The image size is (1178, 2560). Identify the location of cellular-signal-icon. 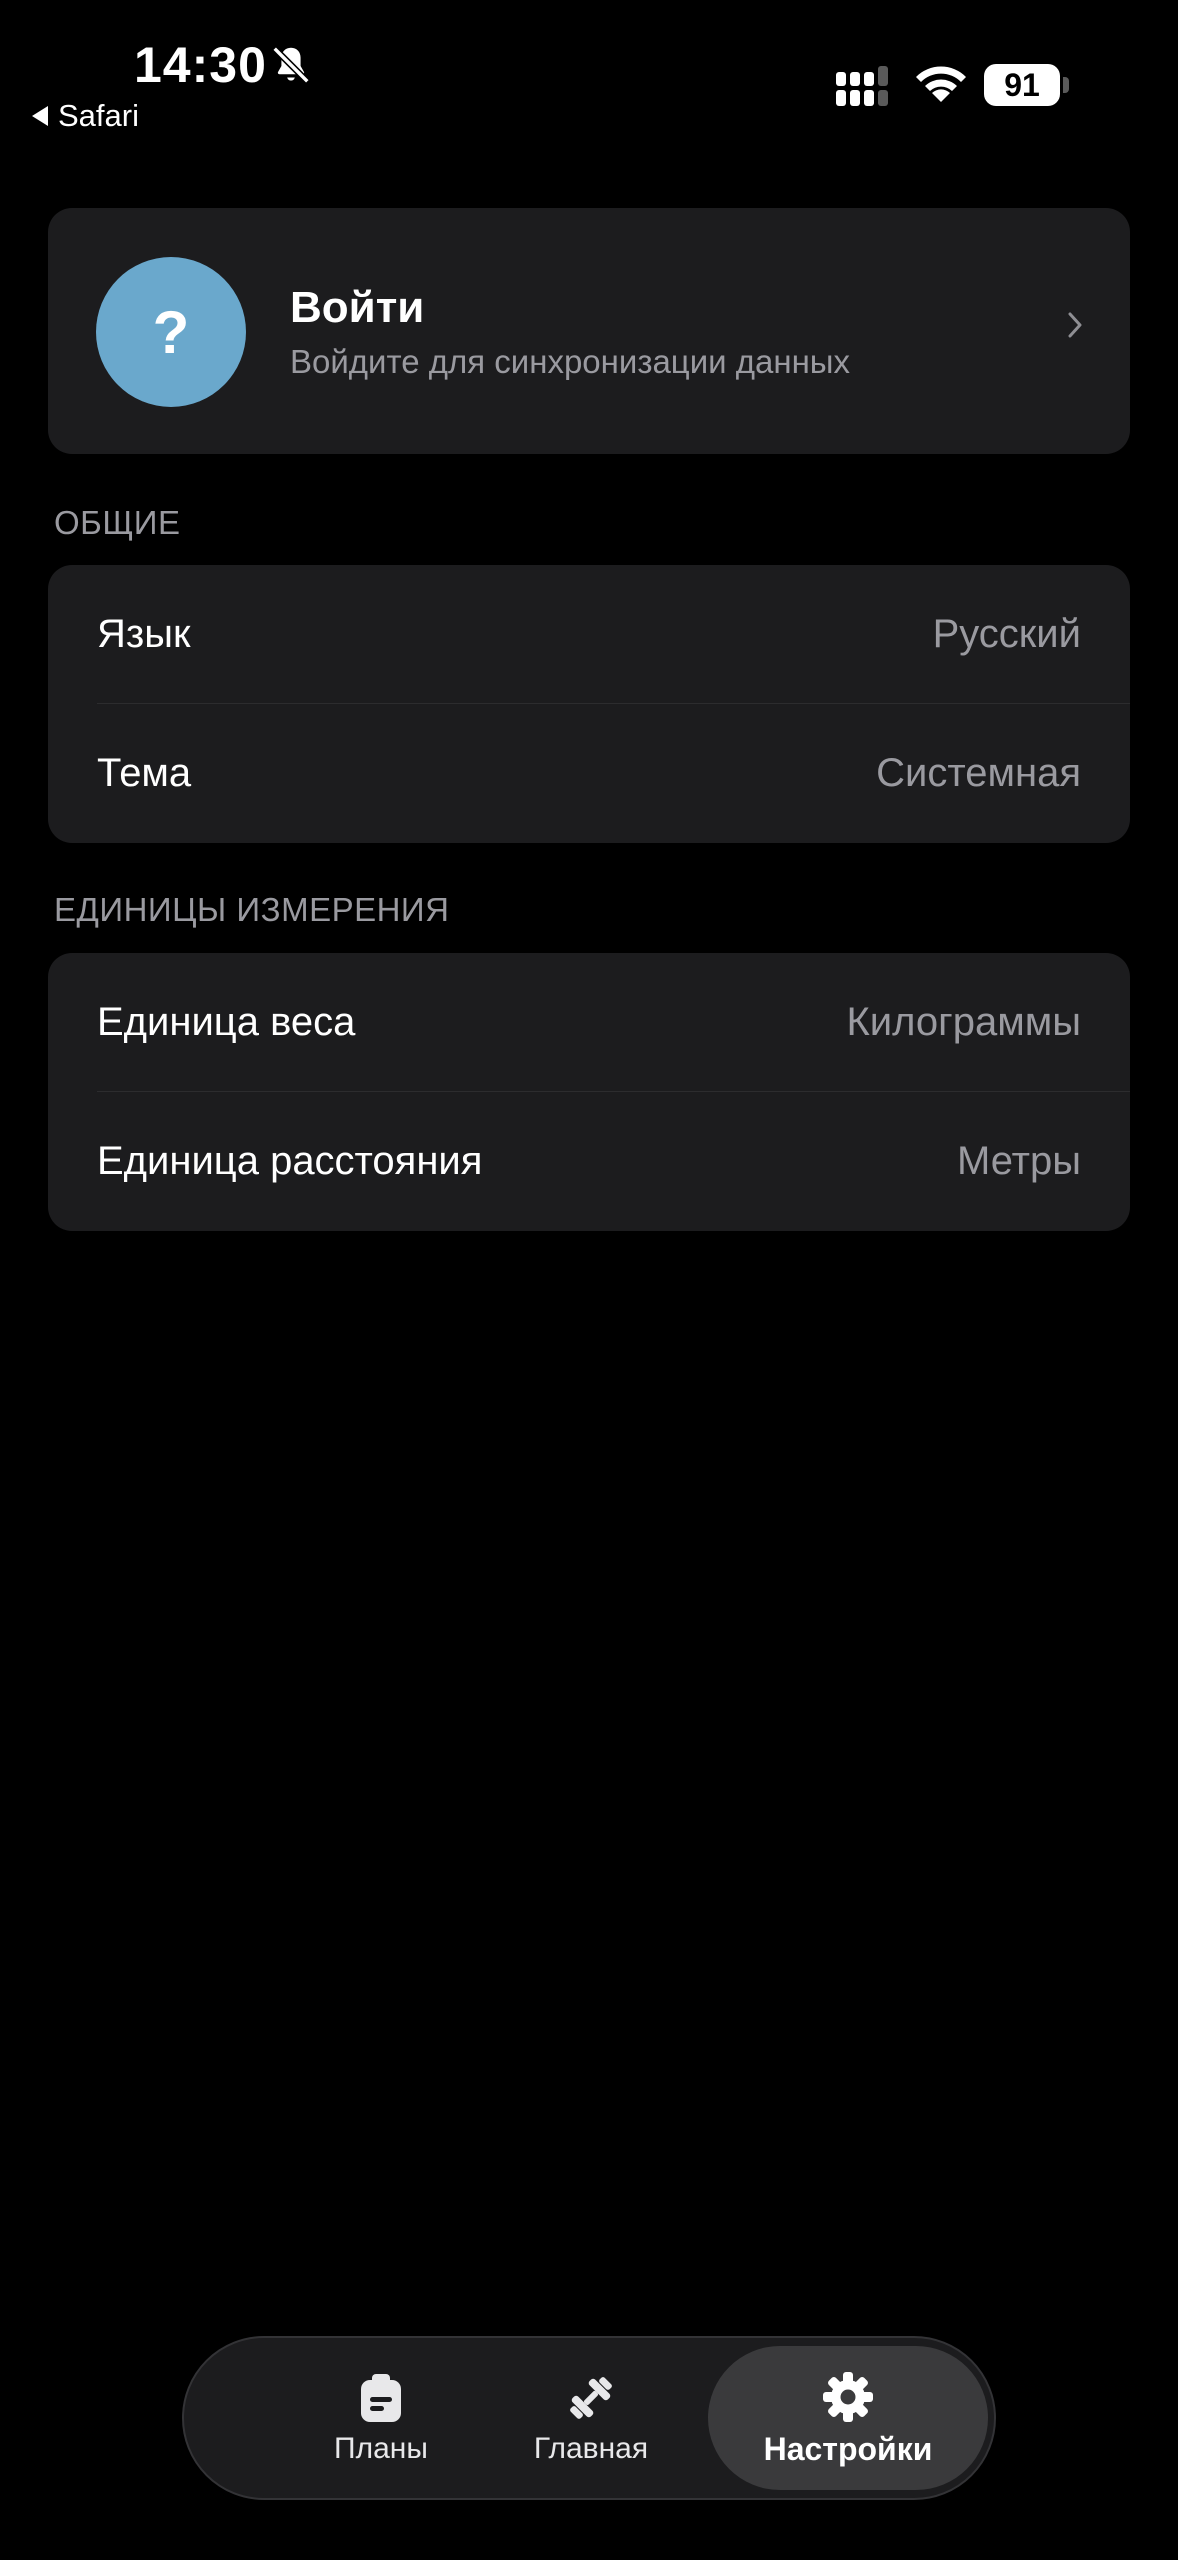
(862, 86).